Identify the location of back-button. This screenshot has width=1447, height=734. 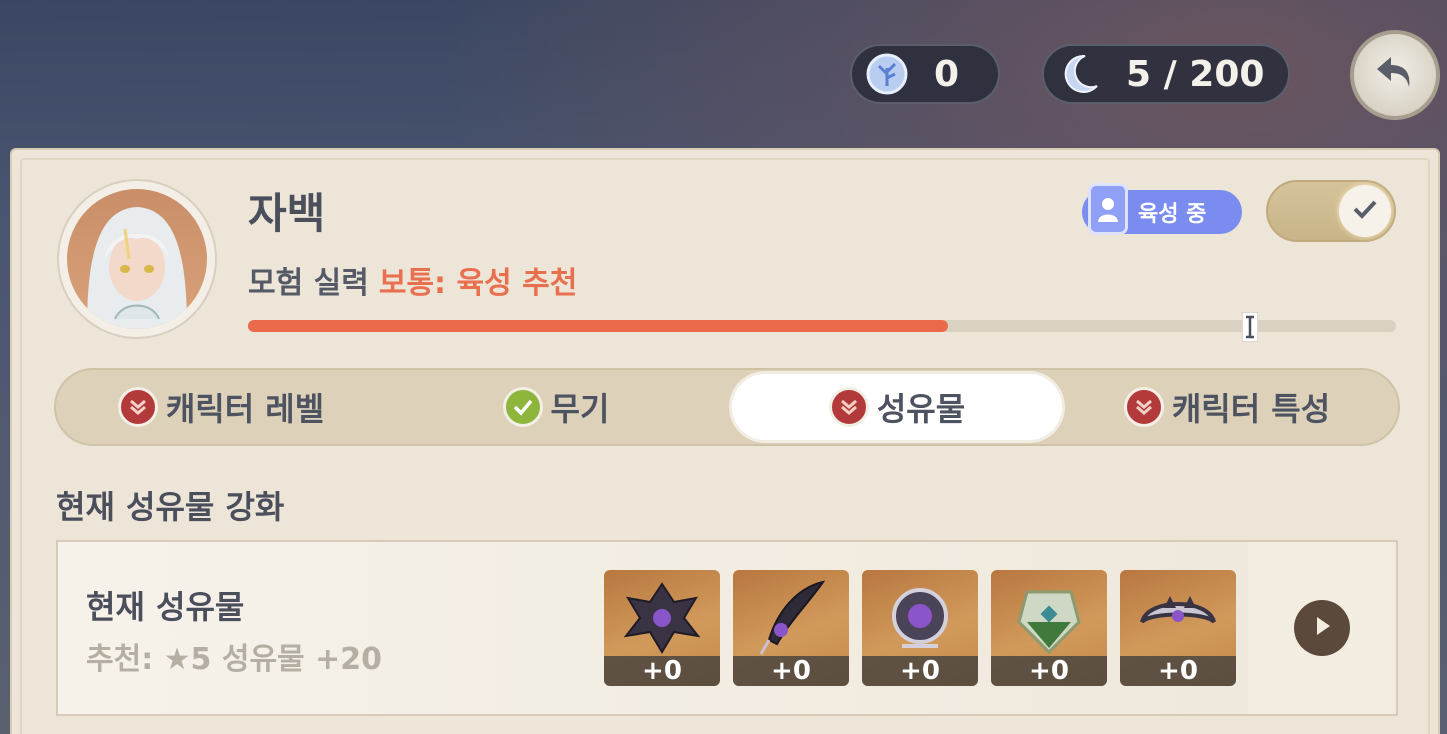
(1395, 75).